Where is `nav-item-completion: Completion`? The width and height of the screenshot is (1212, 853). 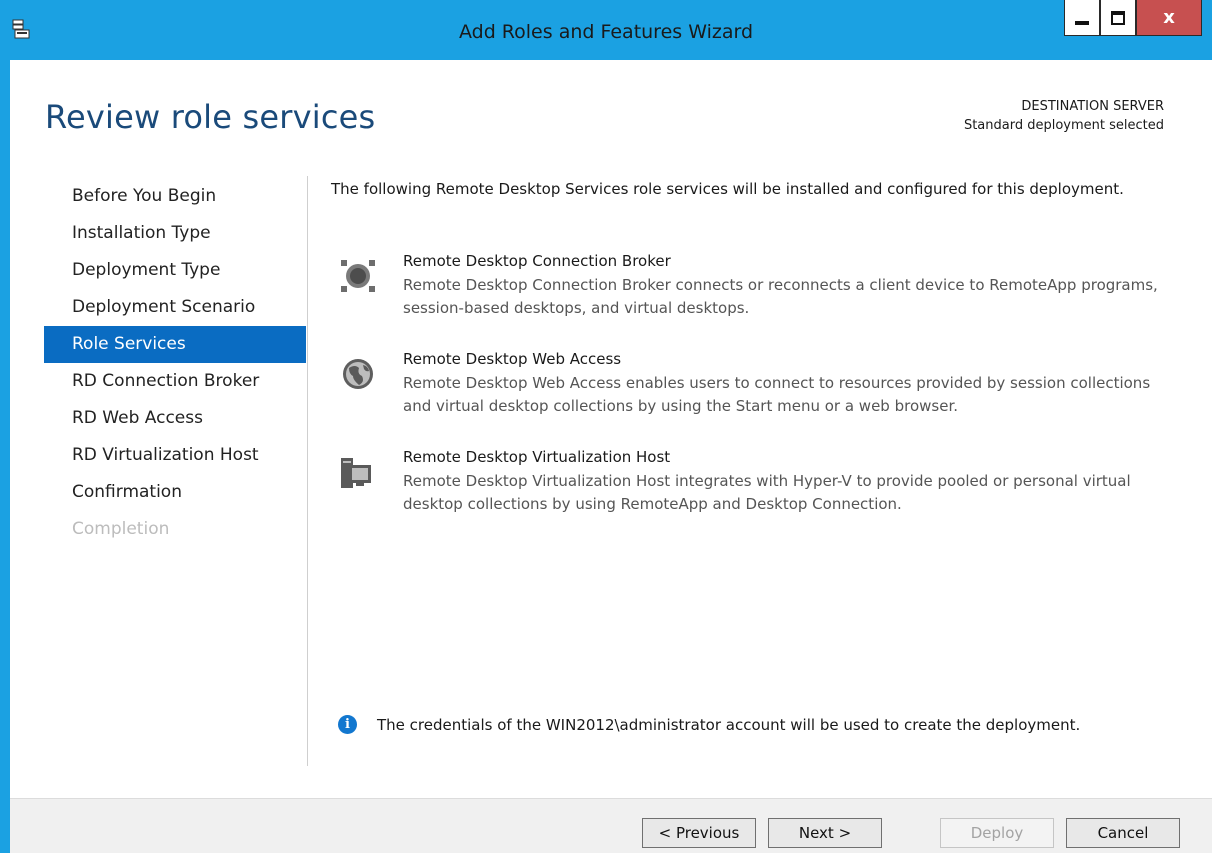
nav-item-completion: Completion is located at coordinates (121, 529).